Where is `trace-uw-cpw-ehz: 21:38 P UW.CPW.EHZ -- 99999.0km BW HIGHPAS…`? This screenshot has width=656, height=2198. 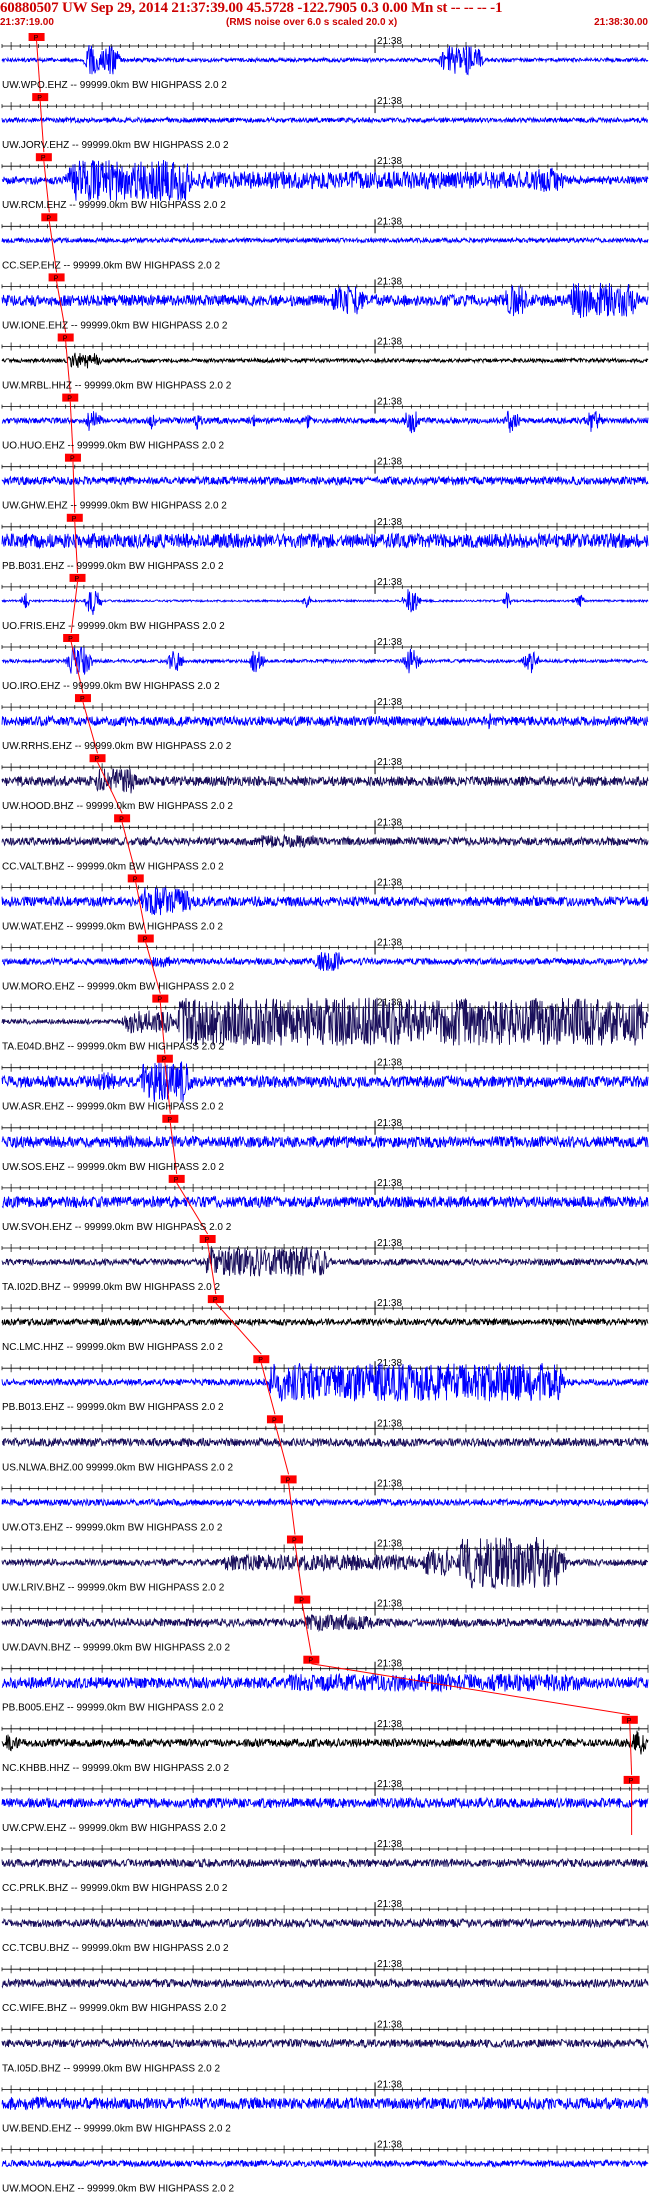
trace-uw-cpw-ehz: 21:38 P UW.CPW.EHZ -- 99999.0km BW HIGHPAS… is located at coordinates (325, 1805).